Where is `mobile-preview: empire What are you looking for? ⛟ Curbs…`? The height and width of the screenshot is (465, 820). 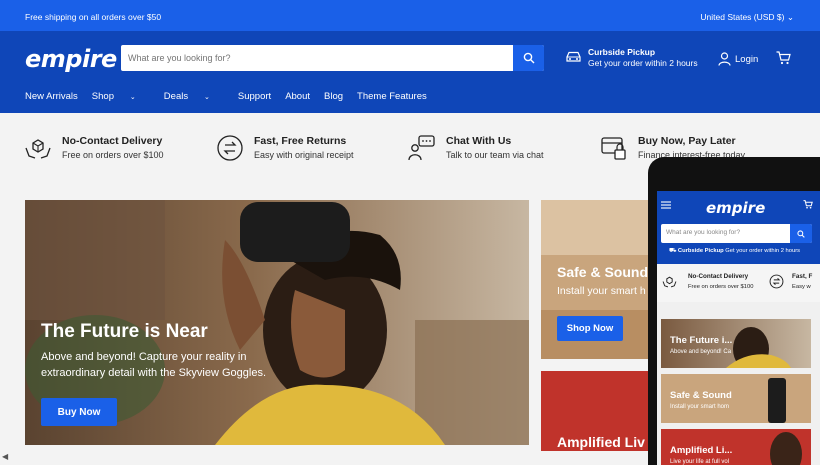 mobile-preview: empire What are you looking for? ⛟ Curbs… is located at coordinates (734, 311).